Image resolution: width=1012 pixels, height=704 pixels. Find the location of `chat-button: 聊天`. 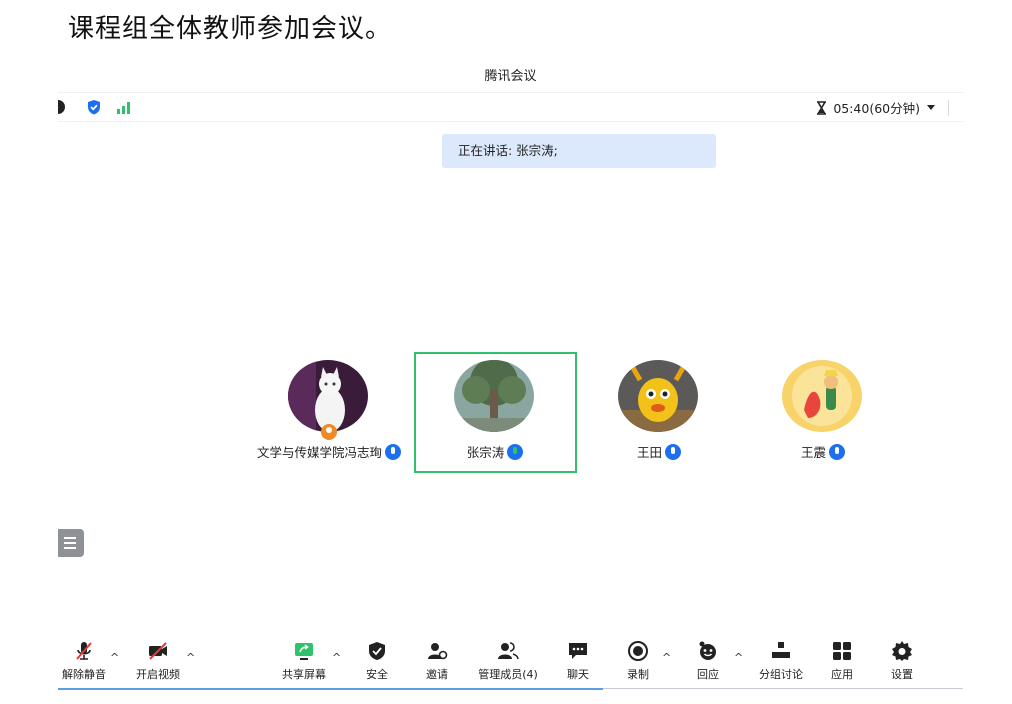

chat-button: 聊天 is located at coordinates (578, 659).